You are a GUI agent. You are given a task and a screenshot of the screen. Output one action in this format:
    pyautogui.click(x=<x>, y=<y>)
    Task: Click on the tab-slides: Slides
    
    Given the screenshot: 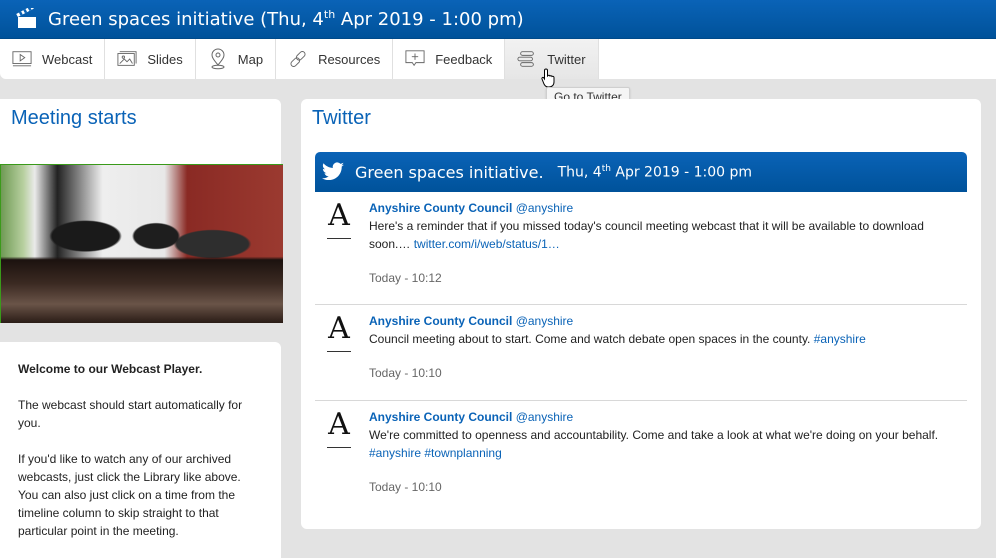 What is the action you would take?
    pyautogui.click(x=150, y=59)
    